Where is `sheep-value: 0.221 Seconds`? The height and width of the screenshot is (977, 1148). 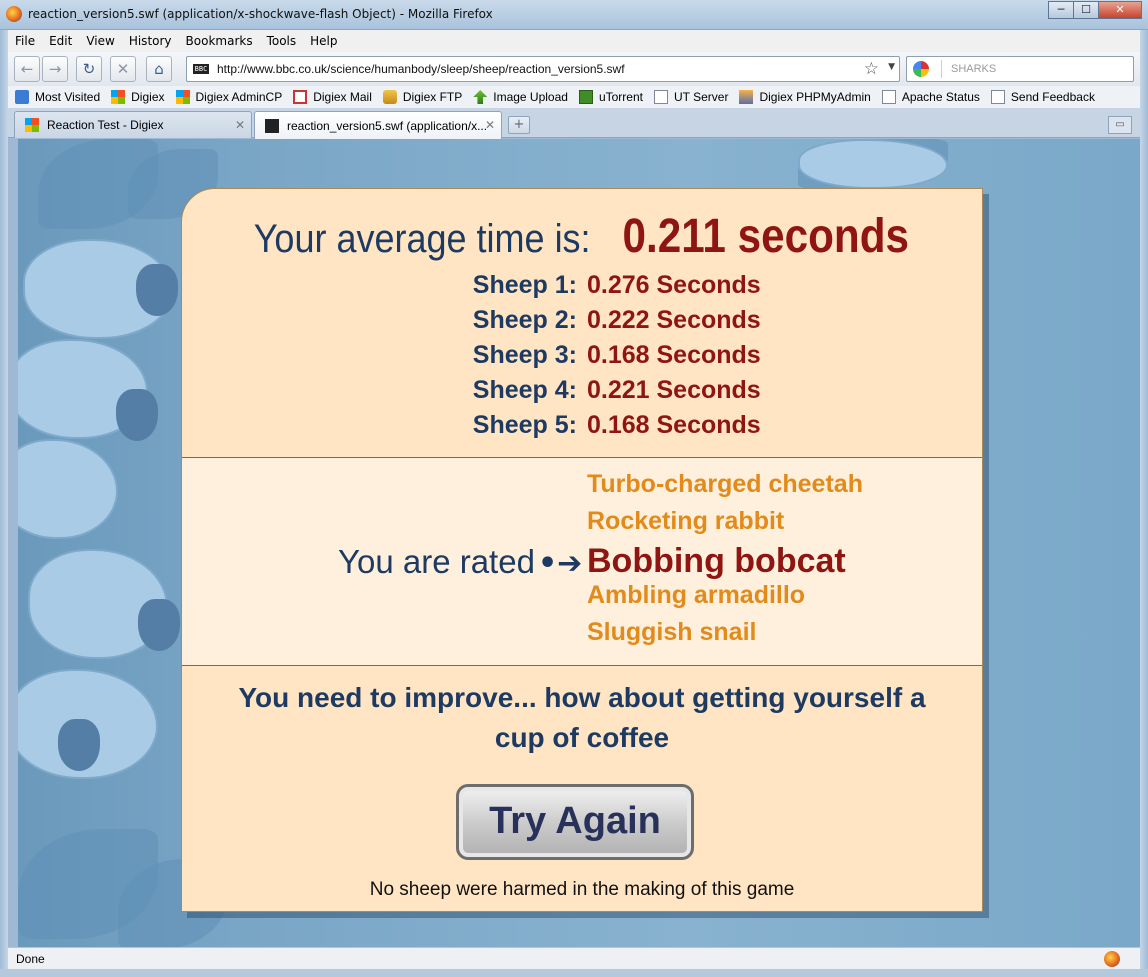 sheep-value: 0.221 Seconds is located at coordinates (674, 390).